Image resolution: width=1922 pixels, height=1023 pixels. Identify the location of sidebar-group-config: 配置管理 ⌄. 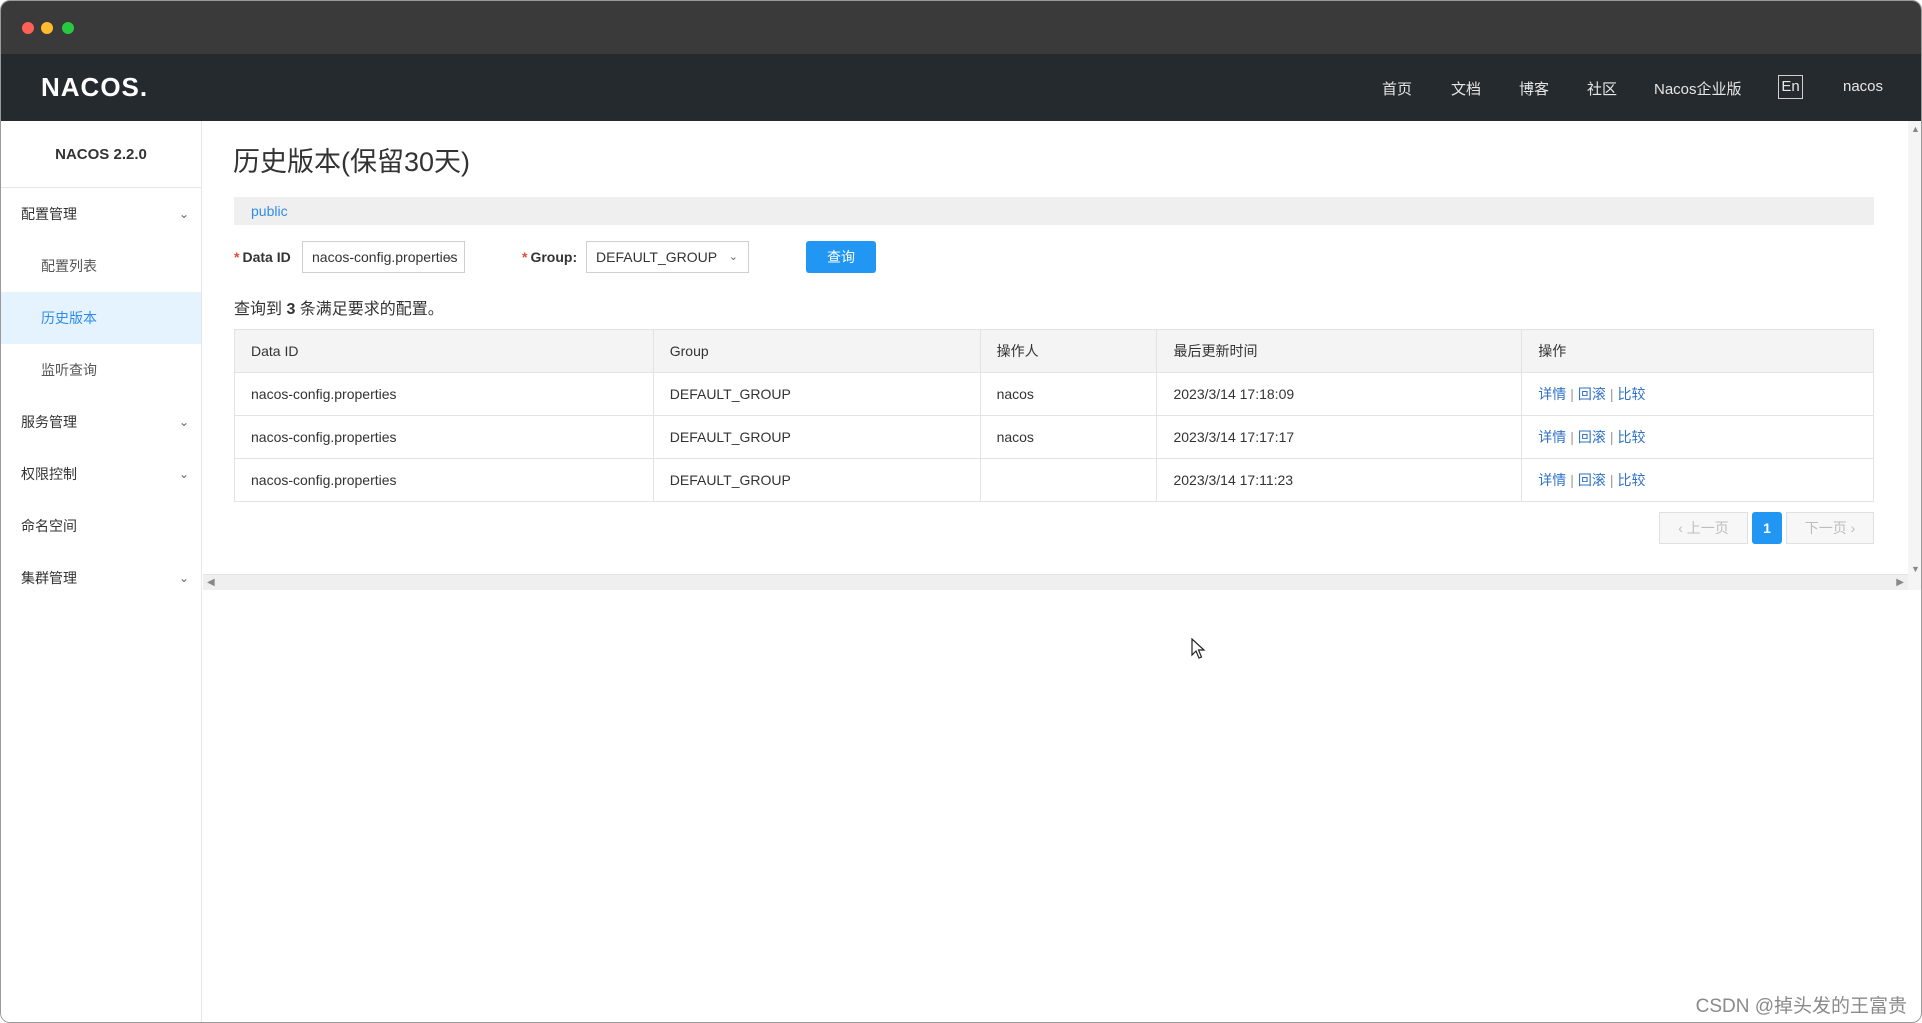
(101, 214).